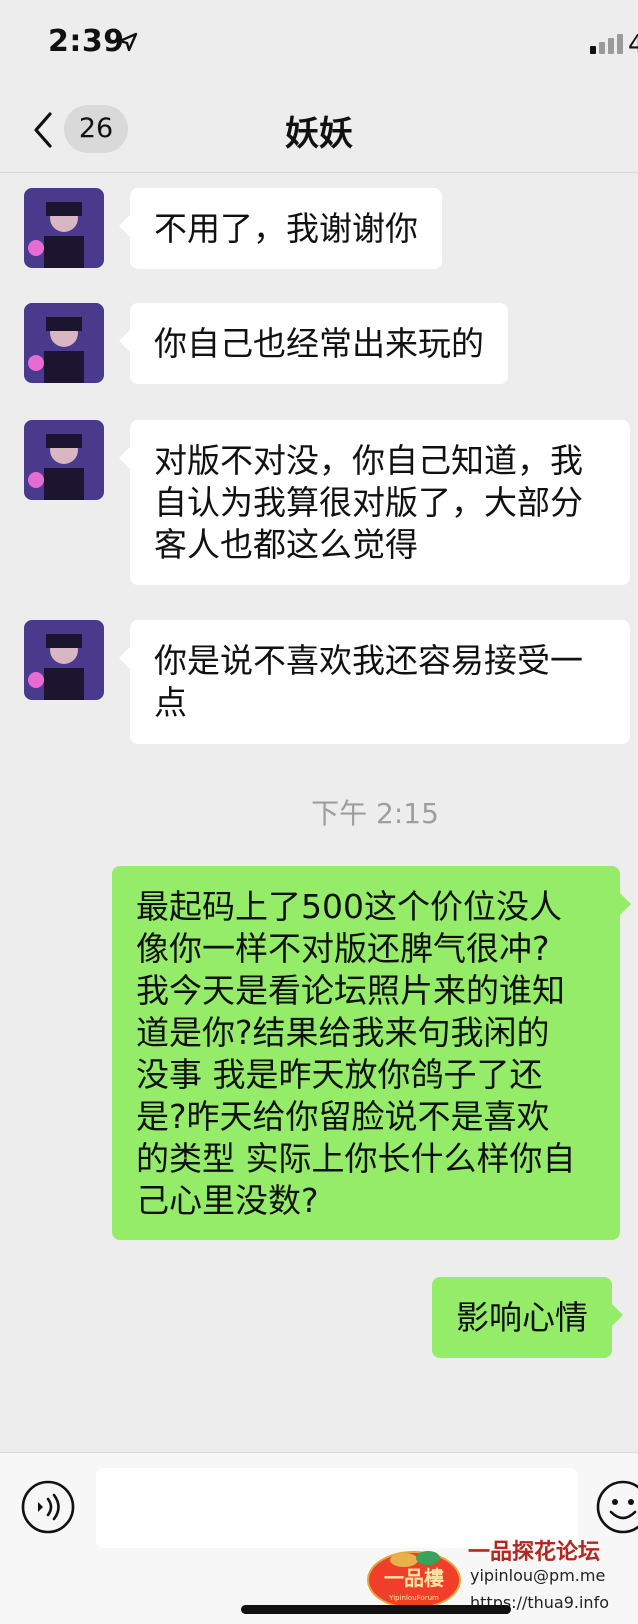 This screenshot has width=638, height=1624. Describe the element at coordinates (374, 682) in the screenshot. I see `incoming-message-bubble: 你是说不喜欢我还容易接受一 点` at that location.